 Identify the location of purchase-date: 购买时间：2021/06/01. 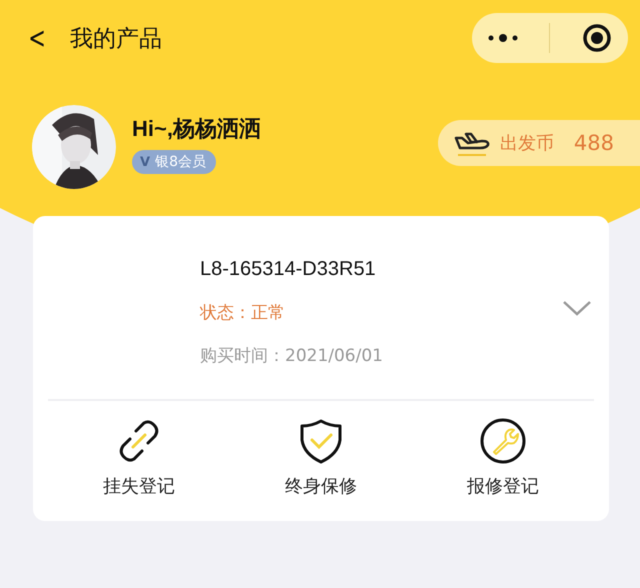
(291, 356).